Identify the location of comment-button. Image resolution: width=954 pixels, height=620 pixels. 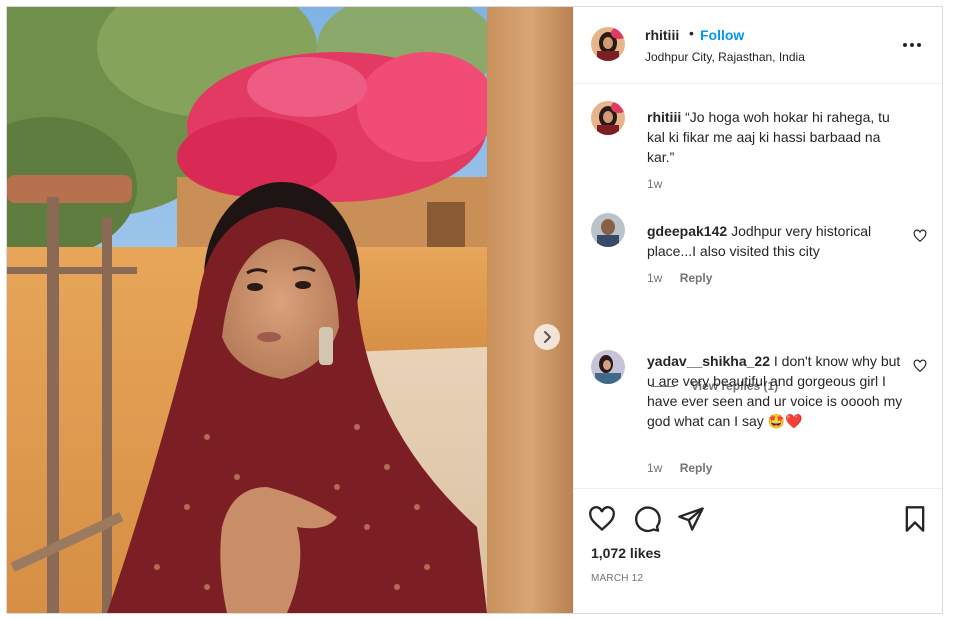
(647, 519).